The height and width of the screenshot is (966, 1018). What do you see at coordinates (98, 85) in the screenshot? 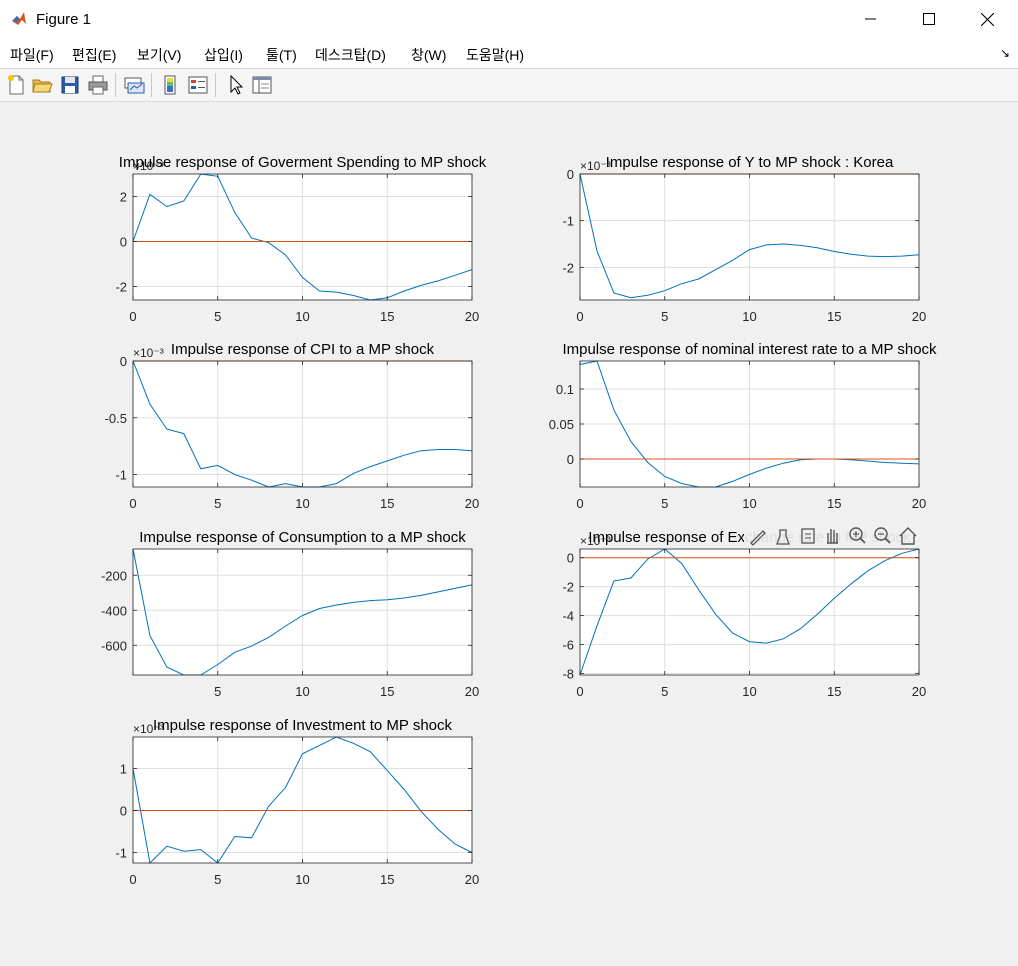
I see `print-icon` at bounding box center [98, 85].